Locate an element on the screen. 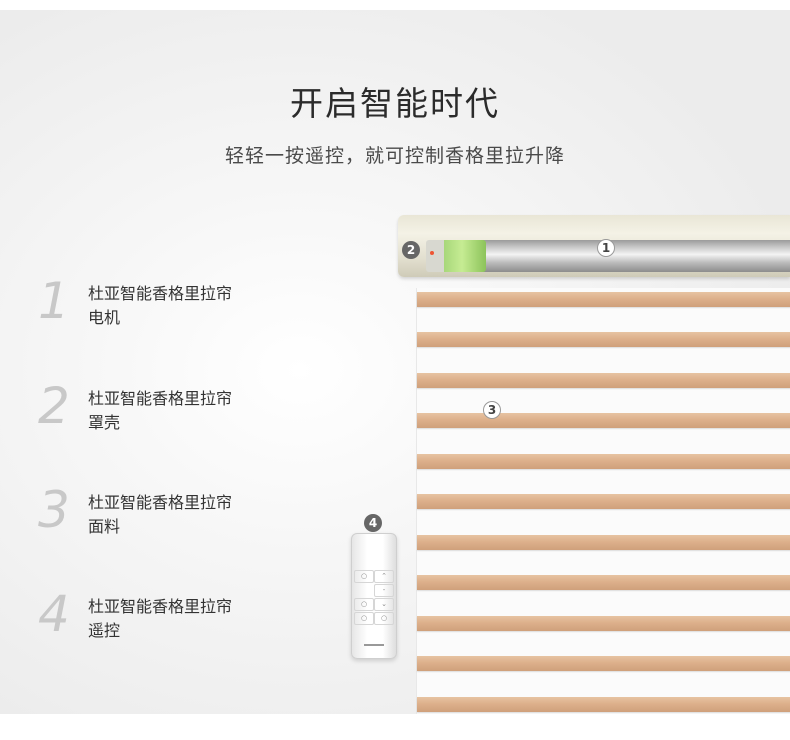 The width and height of the screenshot is (790, 740). page-title: 开启智能时代 is located at coordinates (395, 103).